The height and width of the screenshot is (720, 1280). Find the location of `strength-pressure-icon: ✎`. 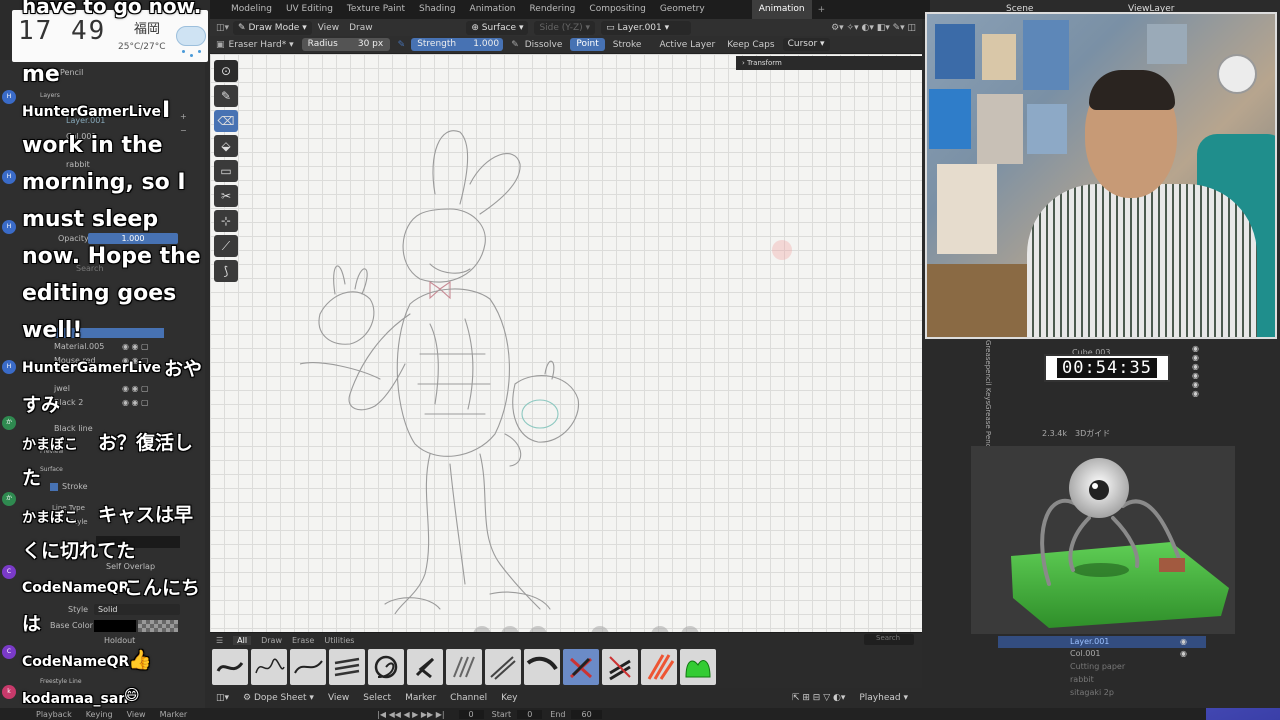

strength-pressure-icon: ✎ is located at coordinates (515, 45).